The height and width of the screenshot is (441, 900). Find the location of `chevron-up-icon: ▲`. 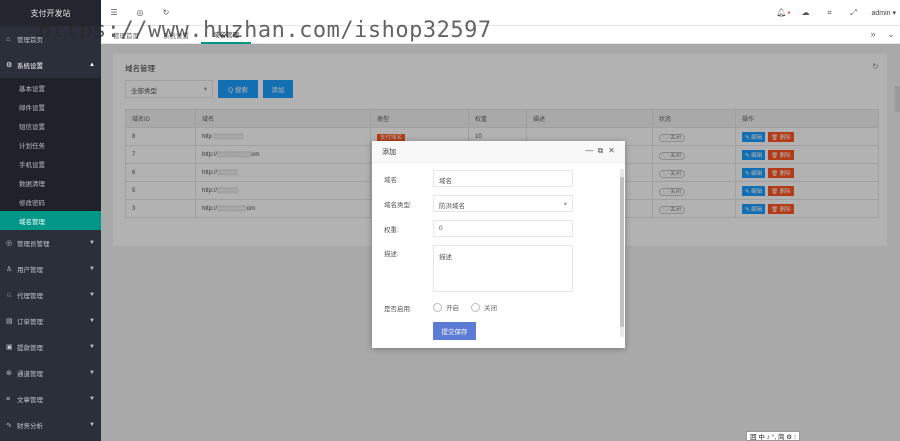

chevron-up-icon: ▲ is located at coordinates (92, 65).